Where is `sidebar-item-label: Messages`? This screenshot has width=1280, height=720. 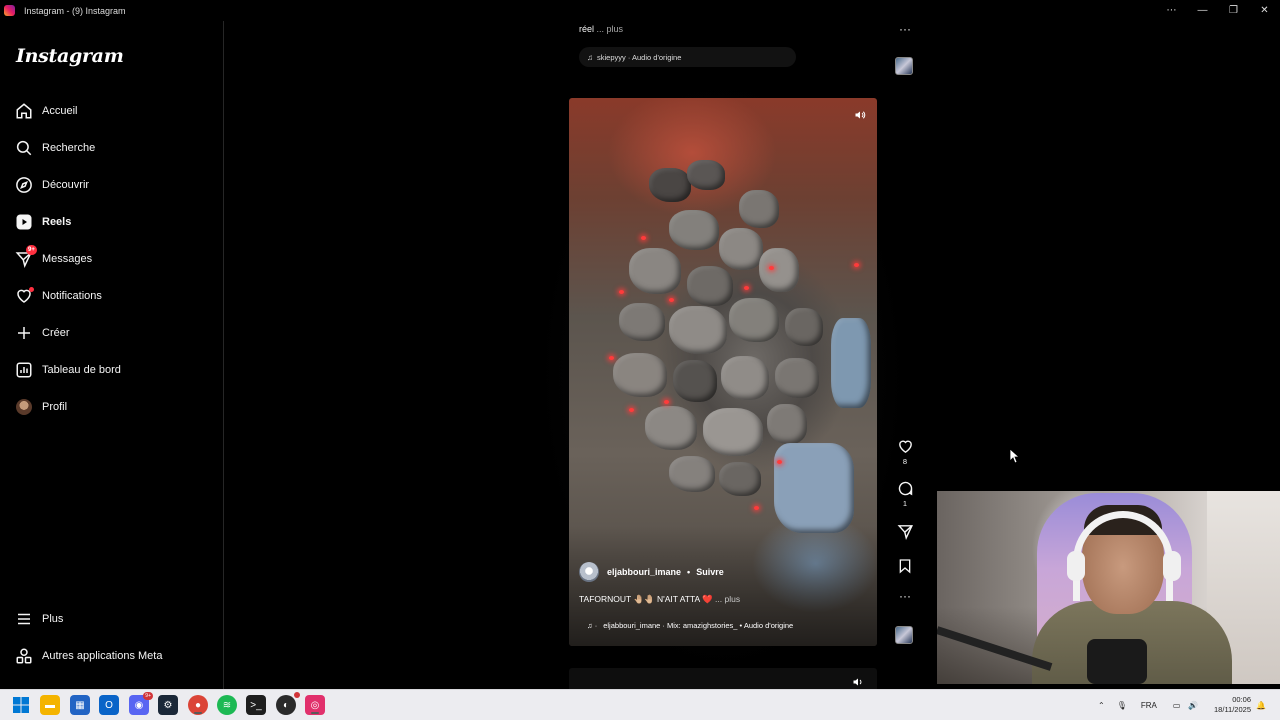 sidebar-item-label: Messages is located at coordinates (67, 259).